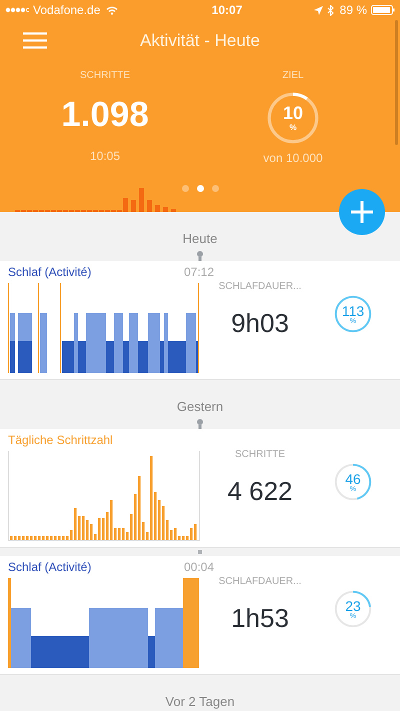 The width and height of the screenshot is (400, 711). I want to click on ring-percent: 46, so click(353, 479).